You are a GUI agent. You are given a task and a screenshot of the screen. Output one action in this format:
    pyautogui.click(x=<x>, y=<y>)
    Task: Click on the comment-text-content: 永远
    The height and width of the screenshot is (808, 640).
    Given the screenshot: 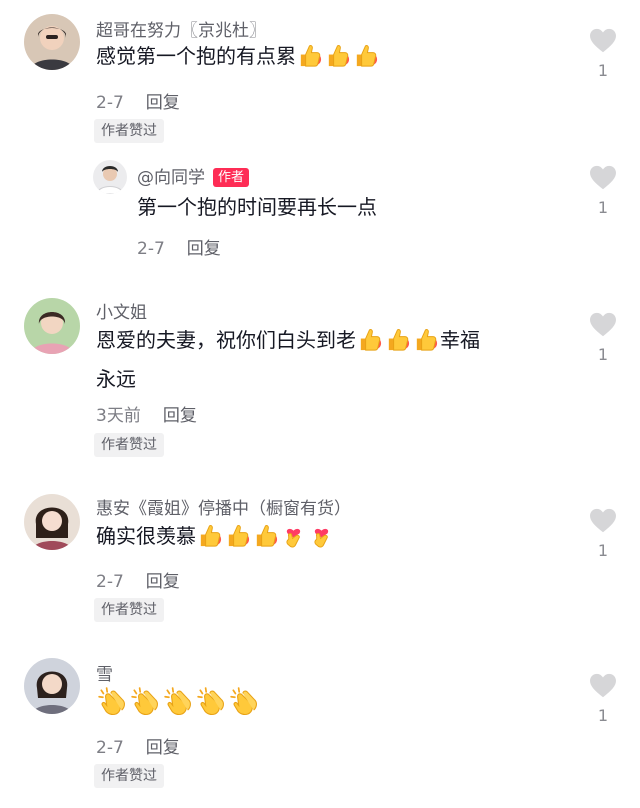 What is the action you would take?
    pyautogui.click(x=116, y=379)
    